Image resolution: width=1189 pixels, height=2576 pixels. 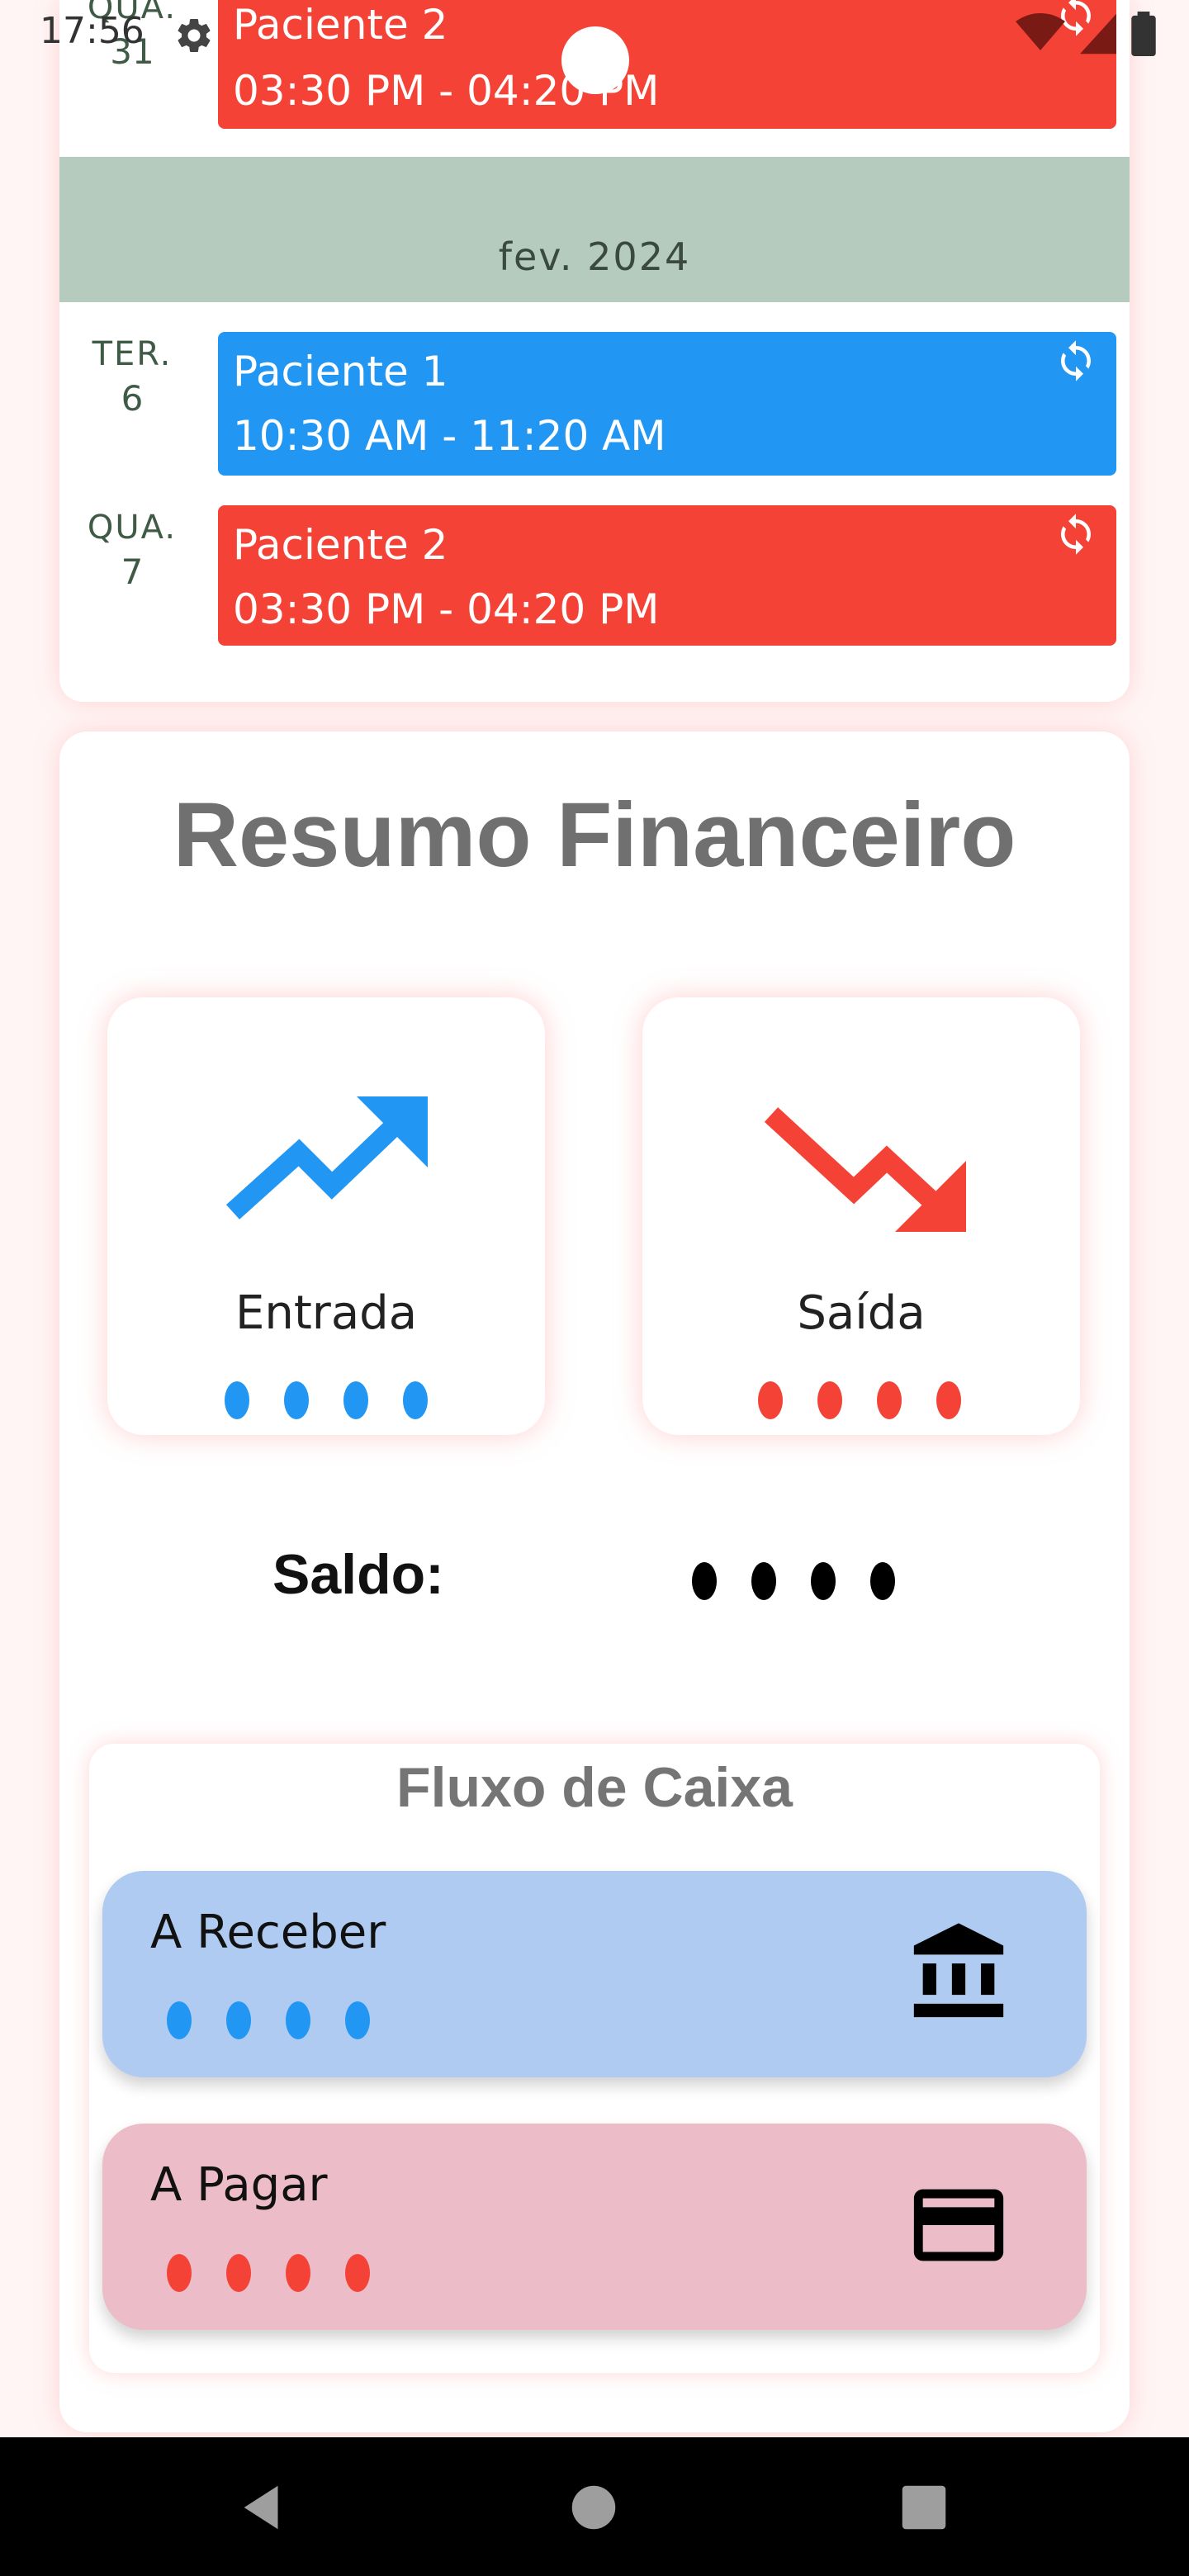 What do you see at coordinates (861, 1313) in the screenshot?
I see `saida-label: Saída` at bounding box center [861, 1313].